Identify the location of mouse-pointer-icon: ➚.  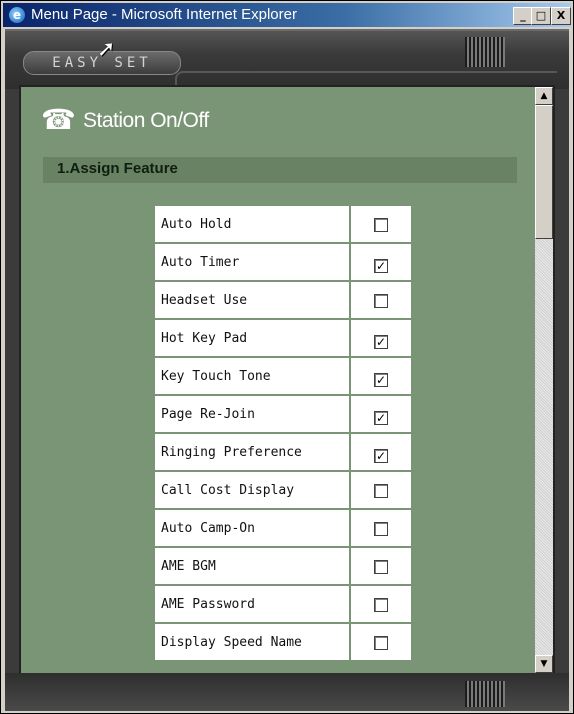
(106, 49).